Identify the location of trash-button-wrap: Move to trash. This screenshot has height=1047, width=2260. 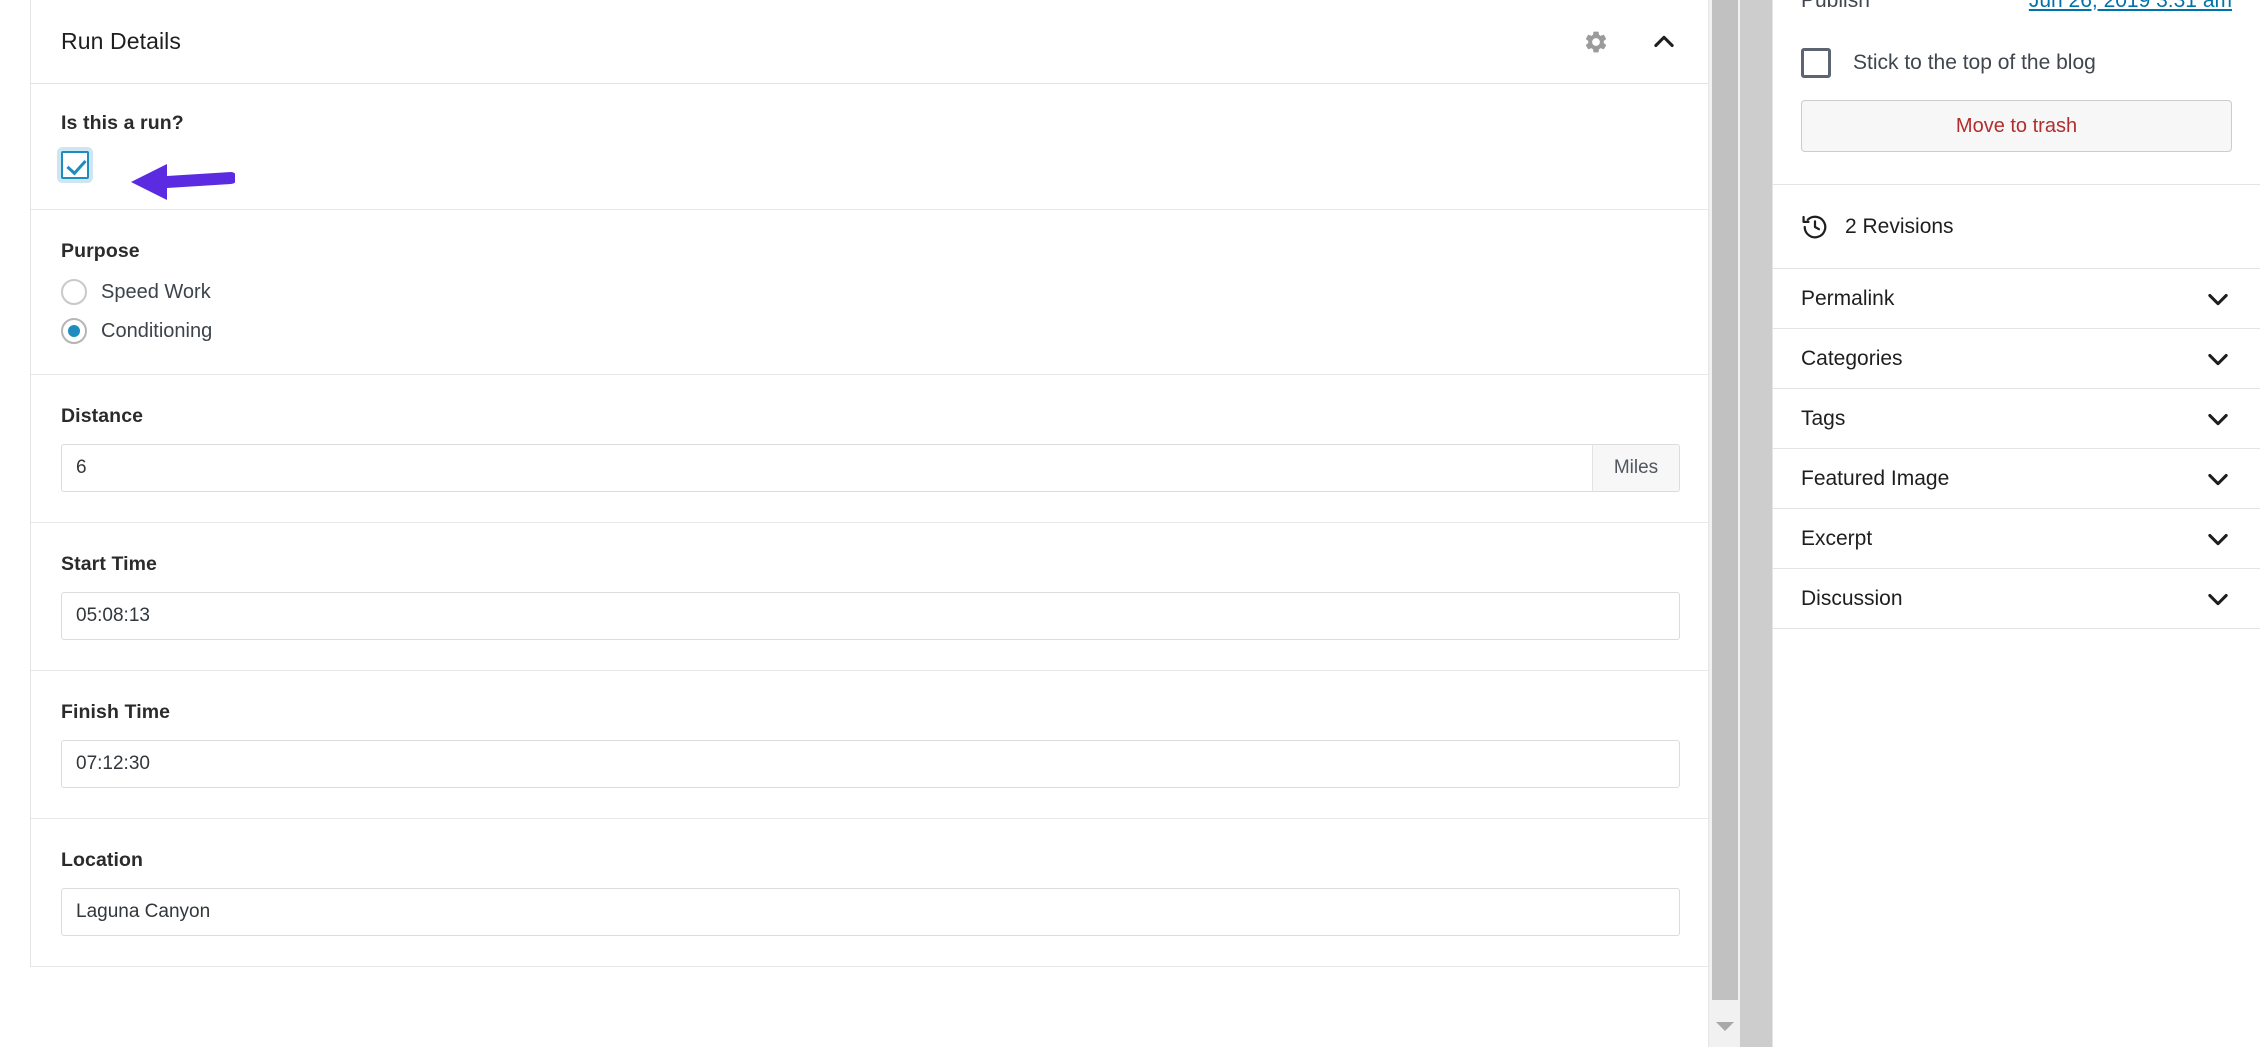
(2016, 123).